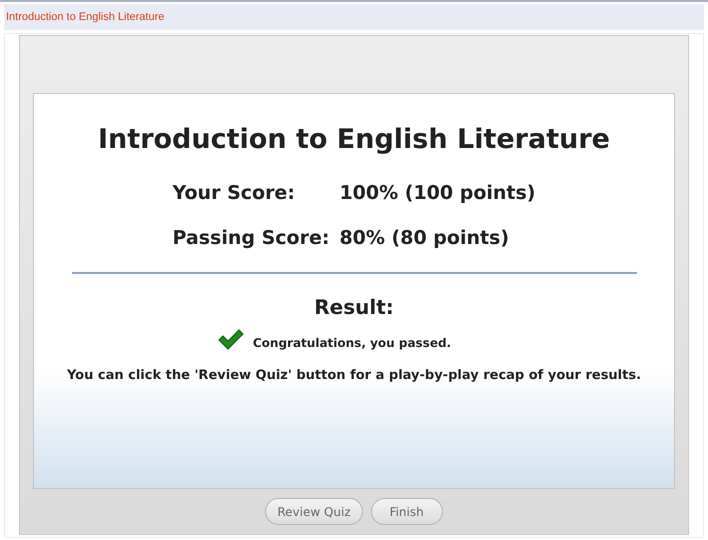 This screenshot has height=540, width=708. What do you see at coordinates (354, 375) in the screenshot?
I see `hint-text: You can click the 'Review Quiz' button for a play-by-play recap of your results.` at bounding box center [354, 375].